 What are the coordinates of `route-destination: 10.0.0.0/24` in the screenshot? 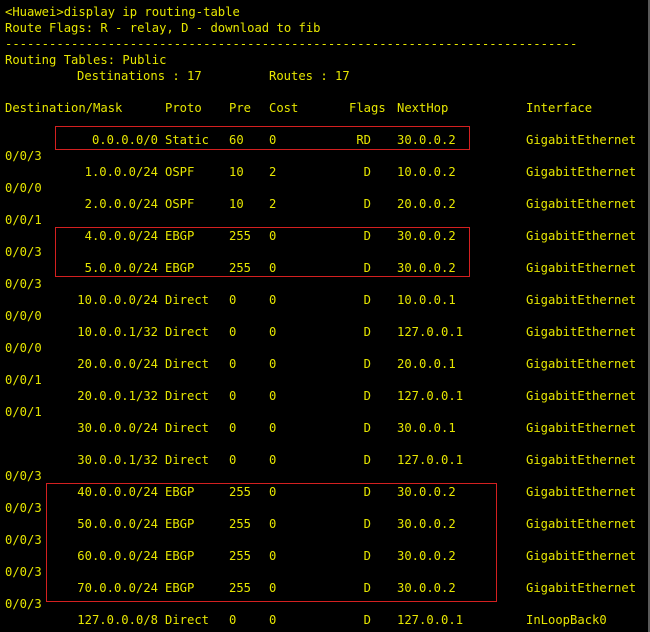 It's located at (117, 300).